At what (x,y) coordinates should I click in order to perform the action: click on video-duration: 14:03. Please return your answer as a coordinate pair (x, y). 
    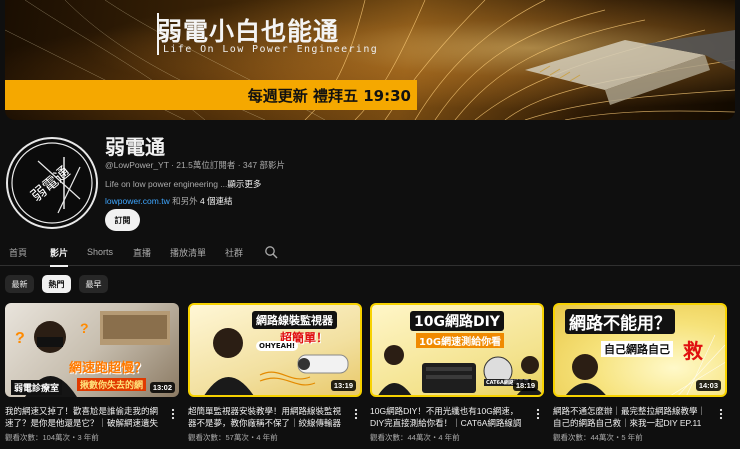
    Looking at the image, I should click on (708, 385).